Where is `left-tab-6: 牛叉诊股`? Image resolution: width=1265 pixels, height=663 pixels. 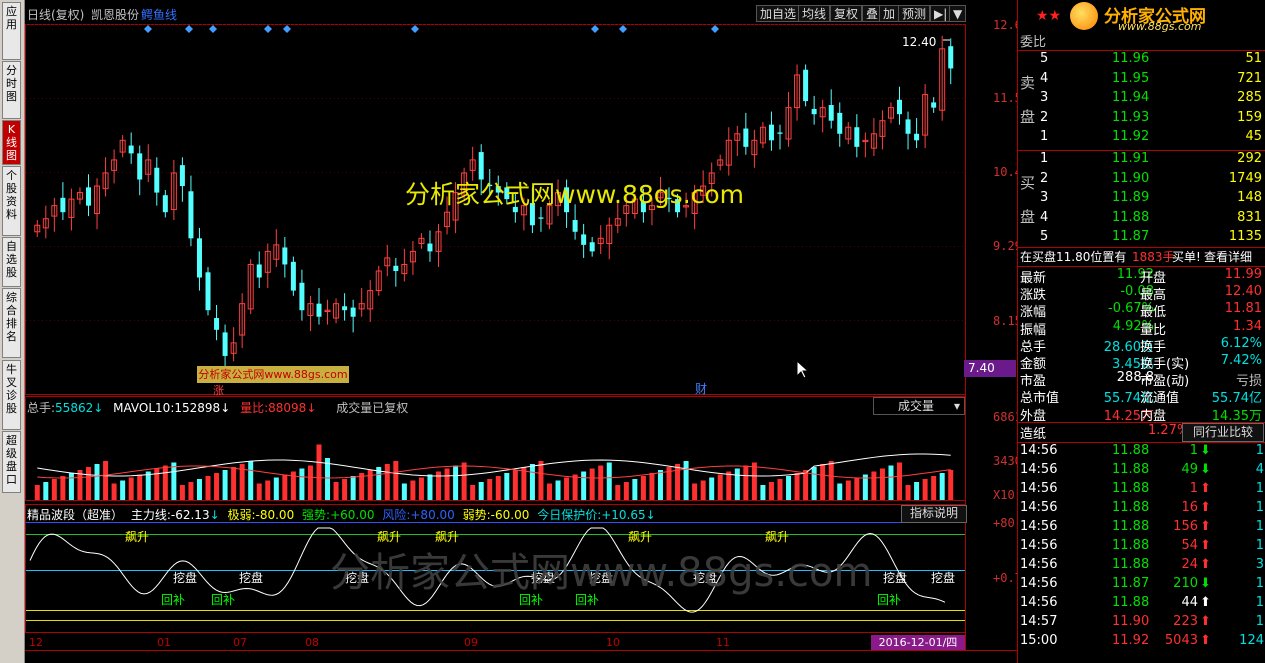 left-tab-6: 牛叉诊股 is located at coordinates (11, 395).